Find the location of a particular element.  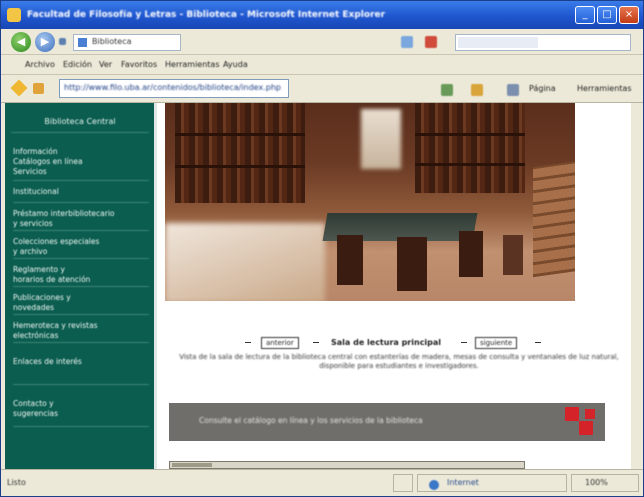

sidebar-item-informacion: Información Catálogos en línea Servicios is located at coordinates (81, 164).